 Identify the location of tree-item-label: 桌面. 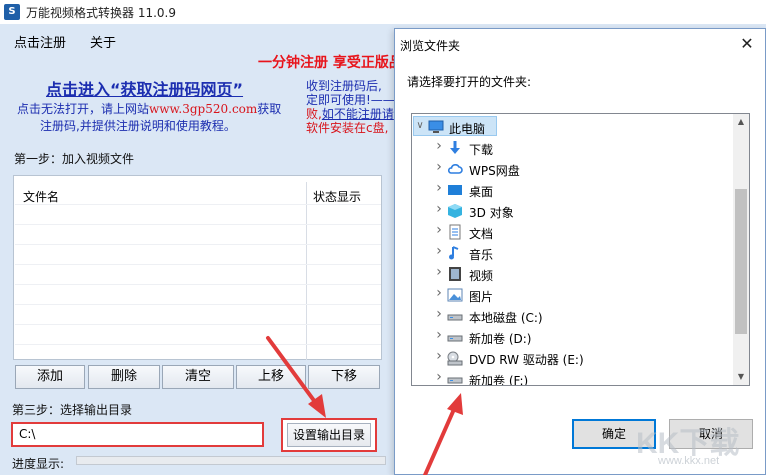
(481, 192).